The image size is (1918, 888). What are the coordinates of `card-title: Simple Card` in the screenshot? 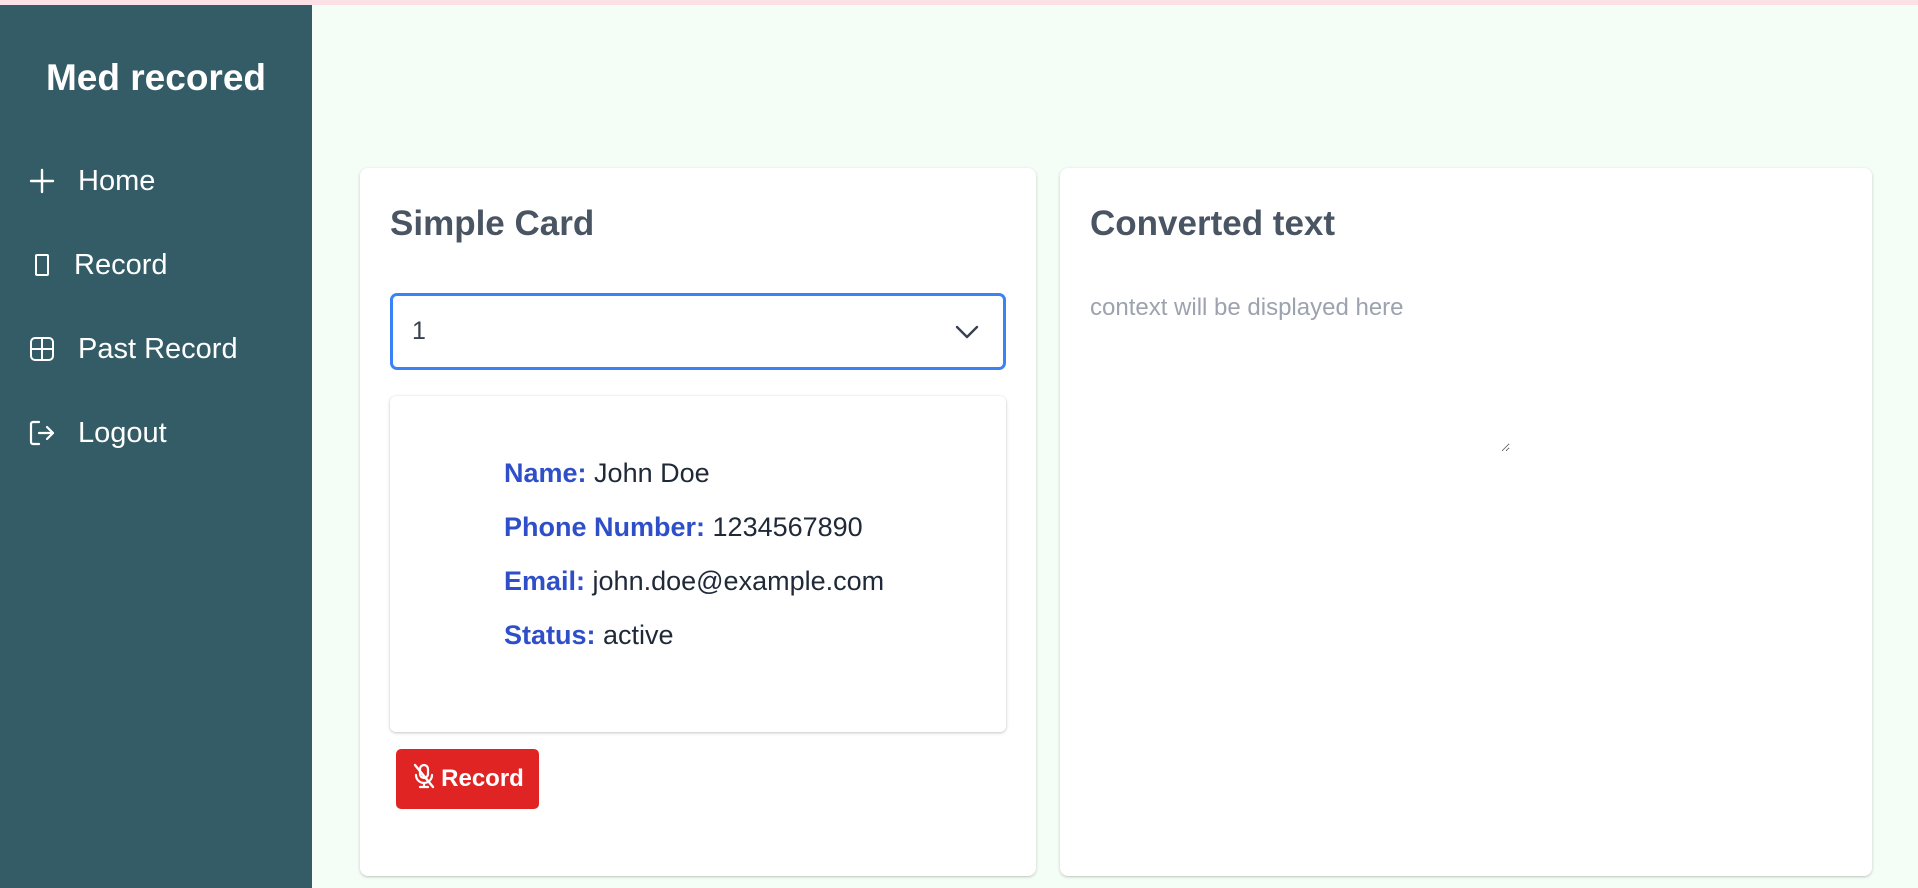 It's located at (492, 223).